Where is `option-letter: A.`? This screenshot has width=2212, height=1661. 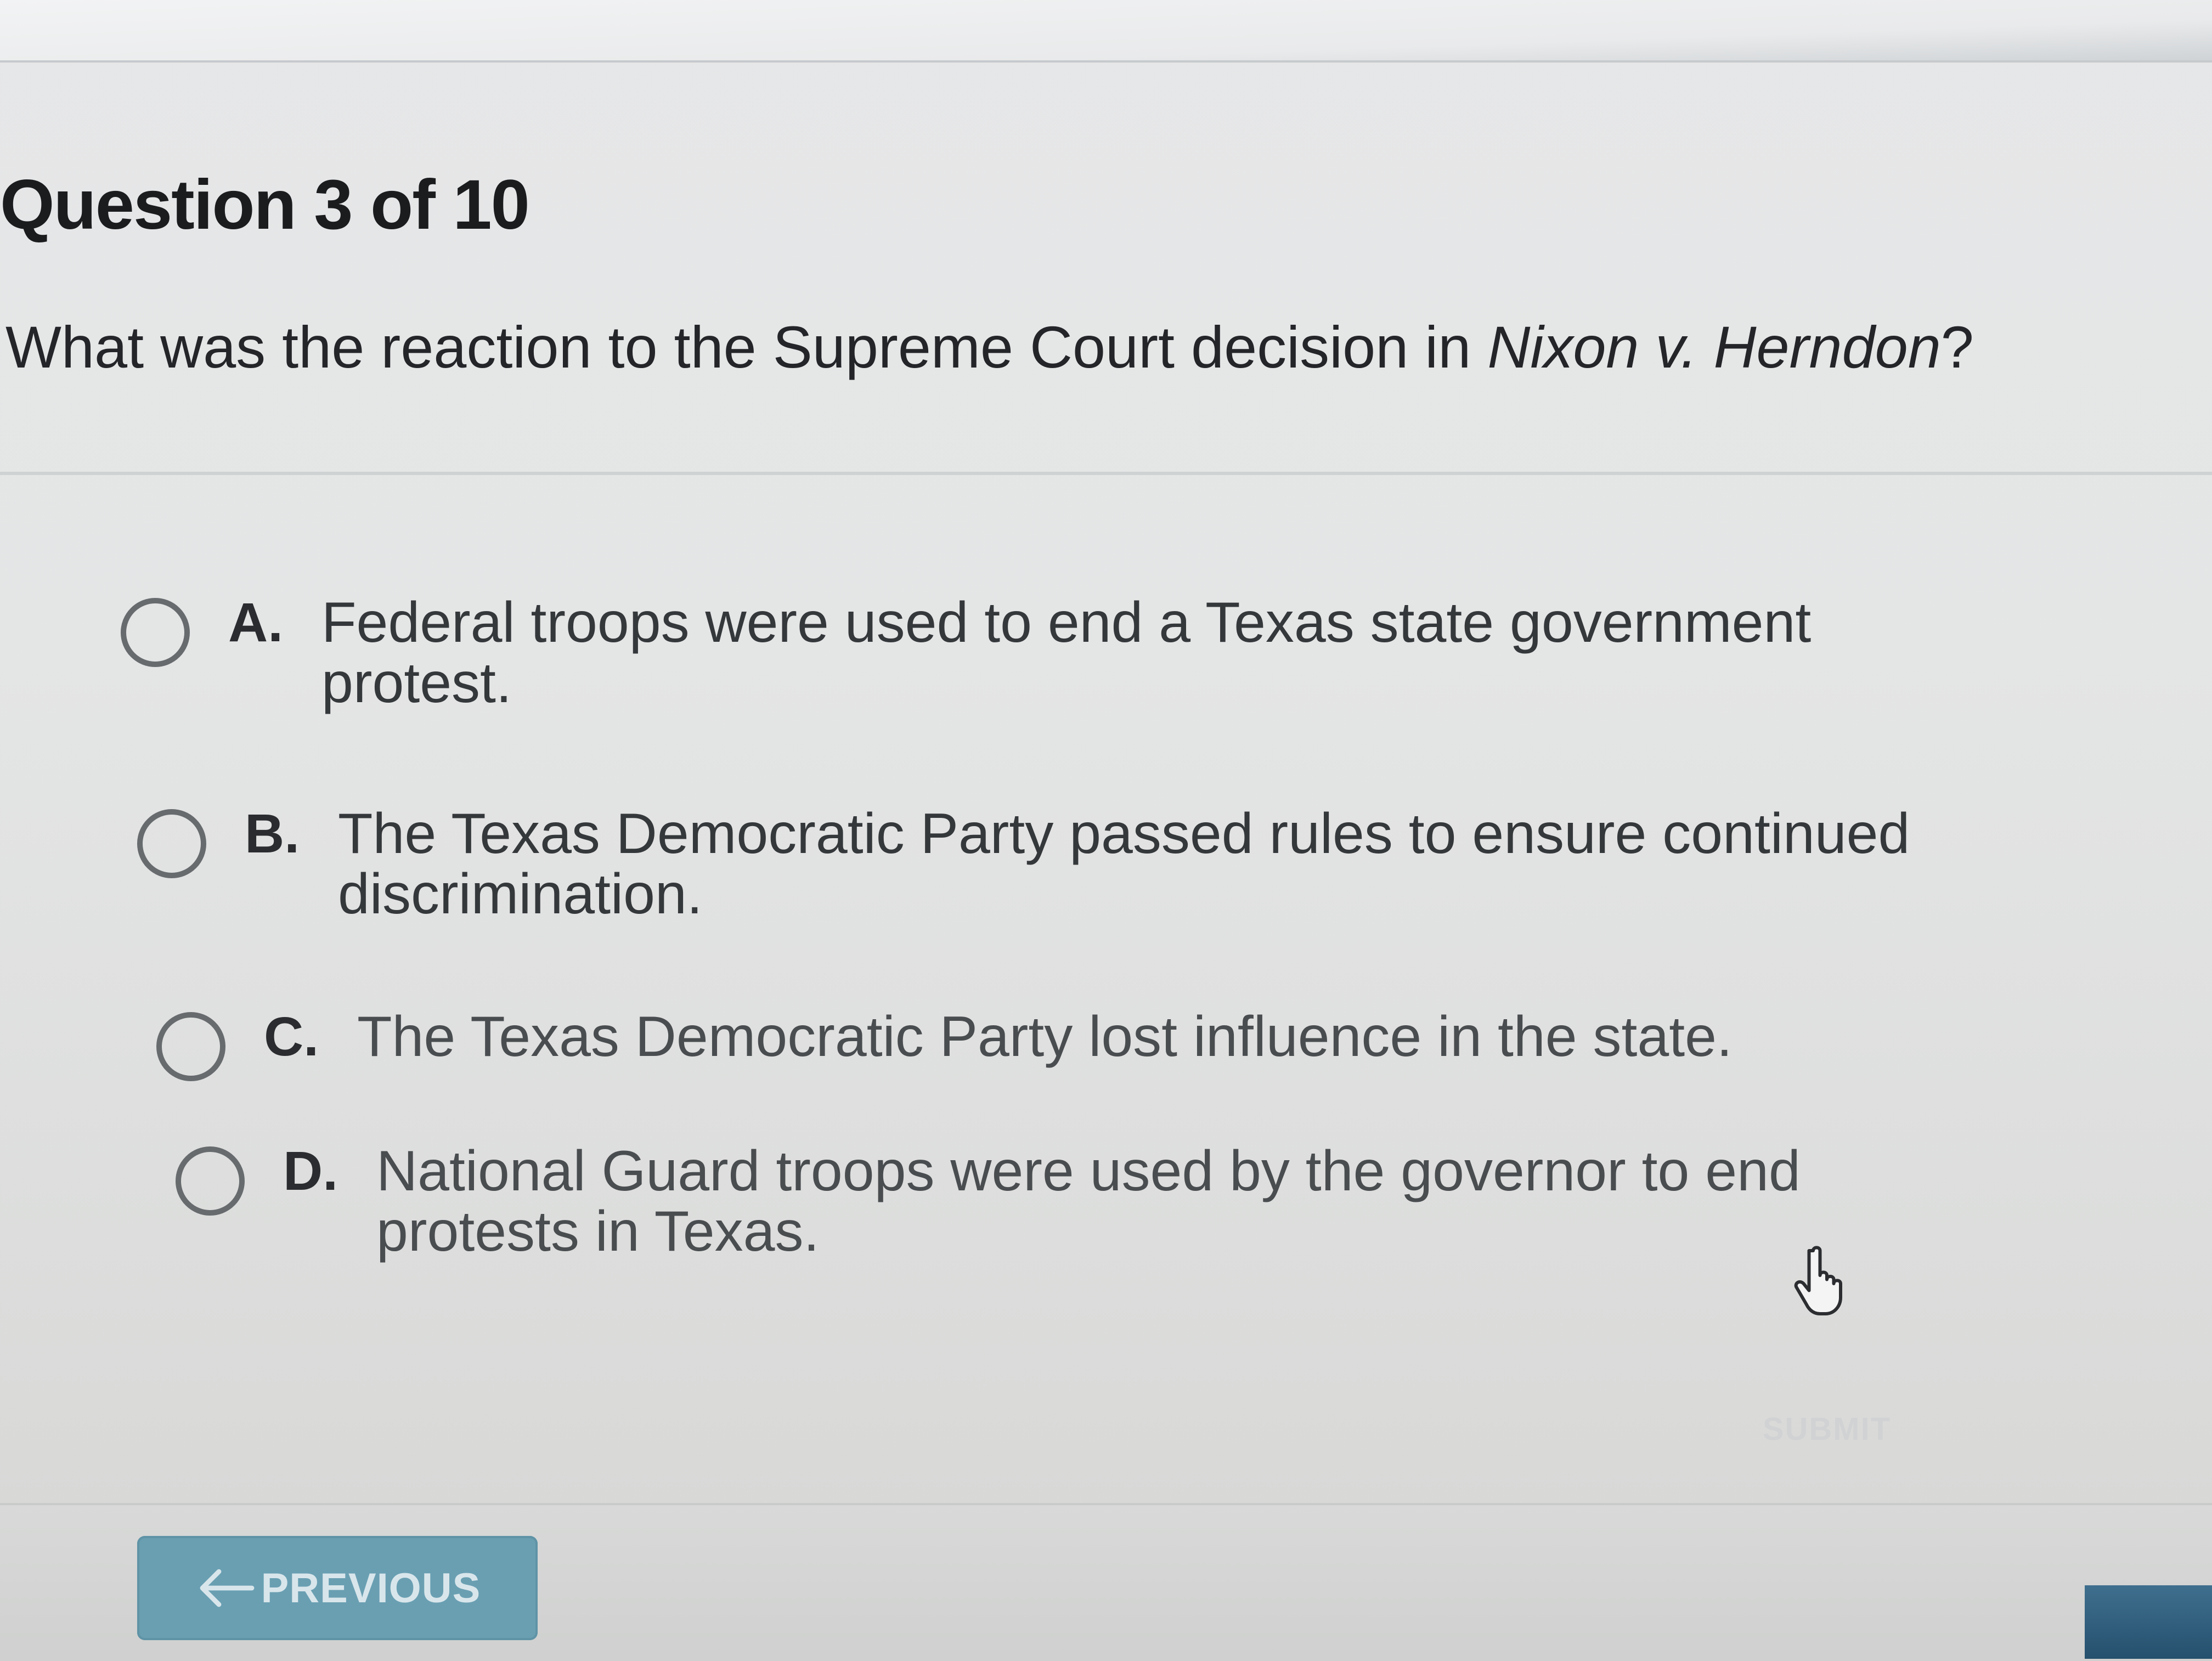
option-letter: A. is located at coordinates (256, 622).